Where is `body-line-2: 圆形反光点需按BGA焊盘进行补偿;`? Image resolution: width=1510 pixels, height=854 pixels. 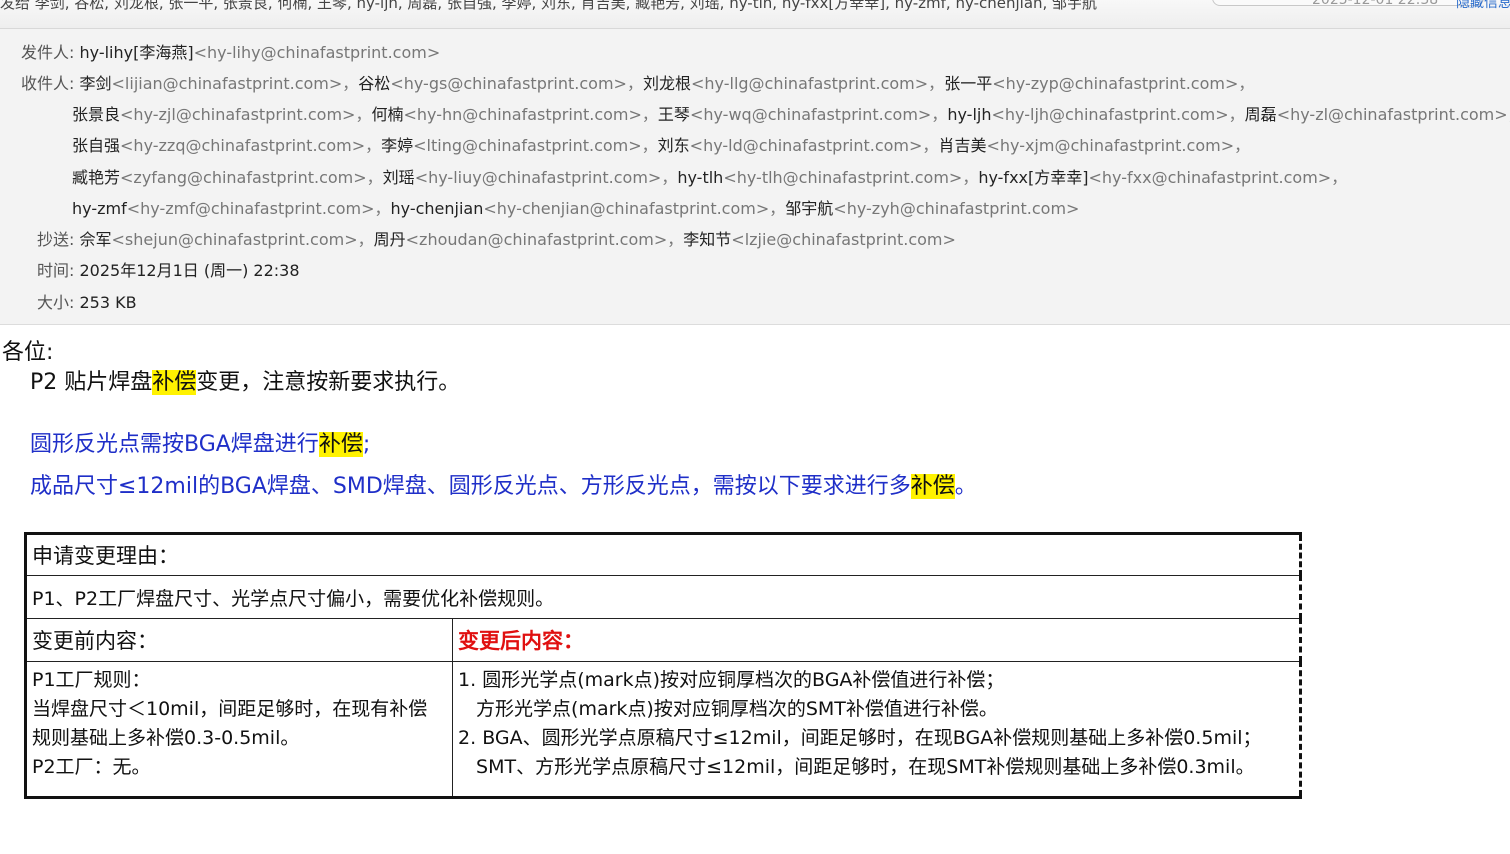 body-line-2: 圆形反光点需按BGA焊盘进行补偿; is located at coordinates (200, 442).